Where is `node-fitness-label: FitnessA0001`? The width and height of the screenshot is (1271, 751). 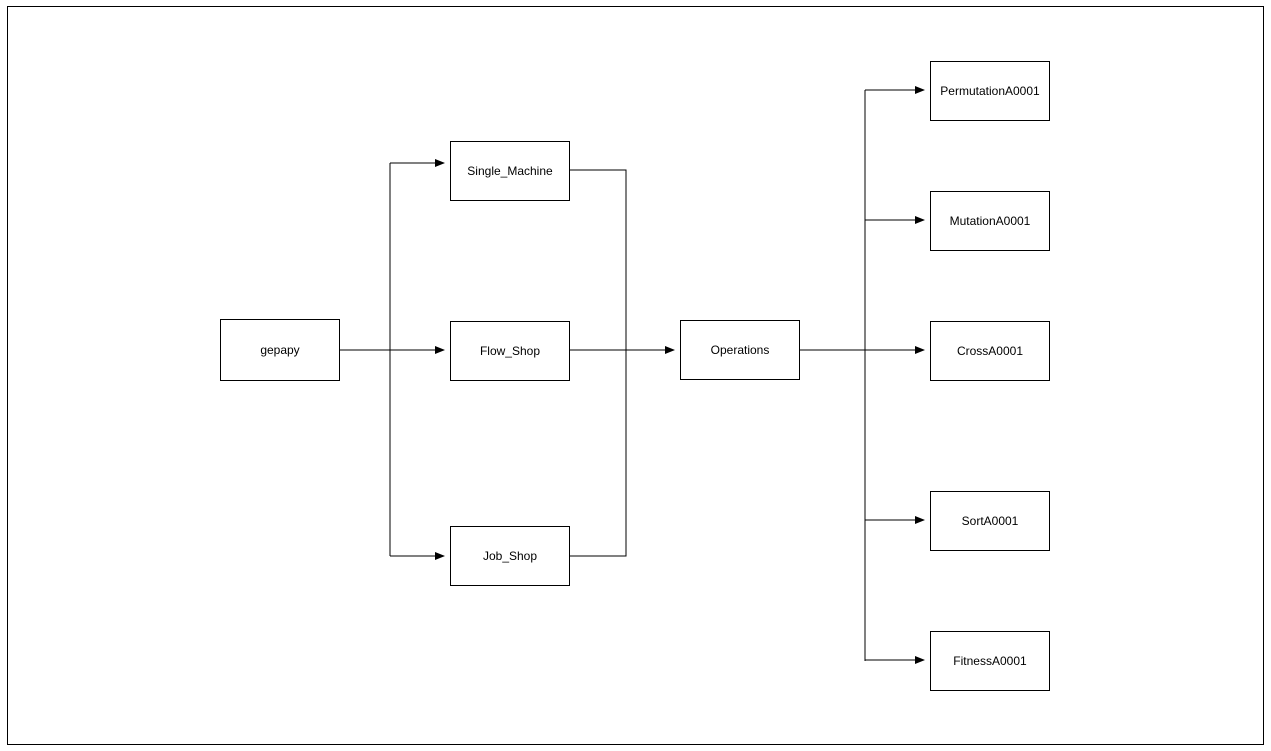 node-fitness-label: FitnessA0001 is located at coordinates (990, 661).